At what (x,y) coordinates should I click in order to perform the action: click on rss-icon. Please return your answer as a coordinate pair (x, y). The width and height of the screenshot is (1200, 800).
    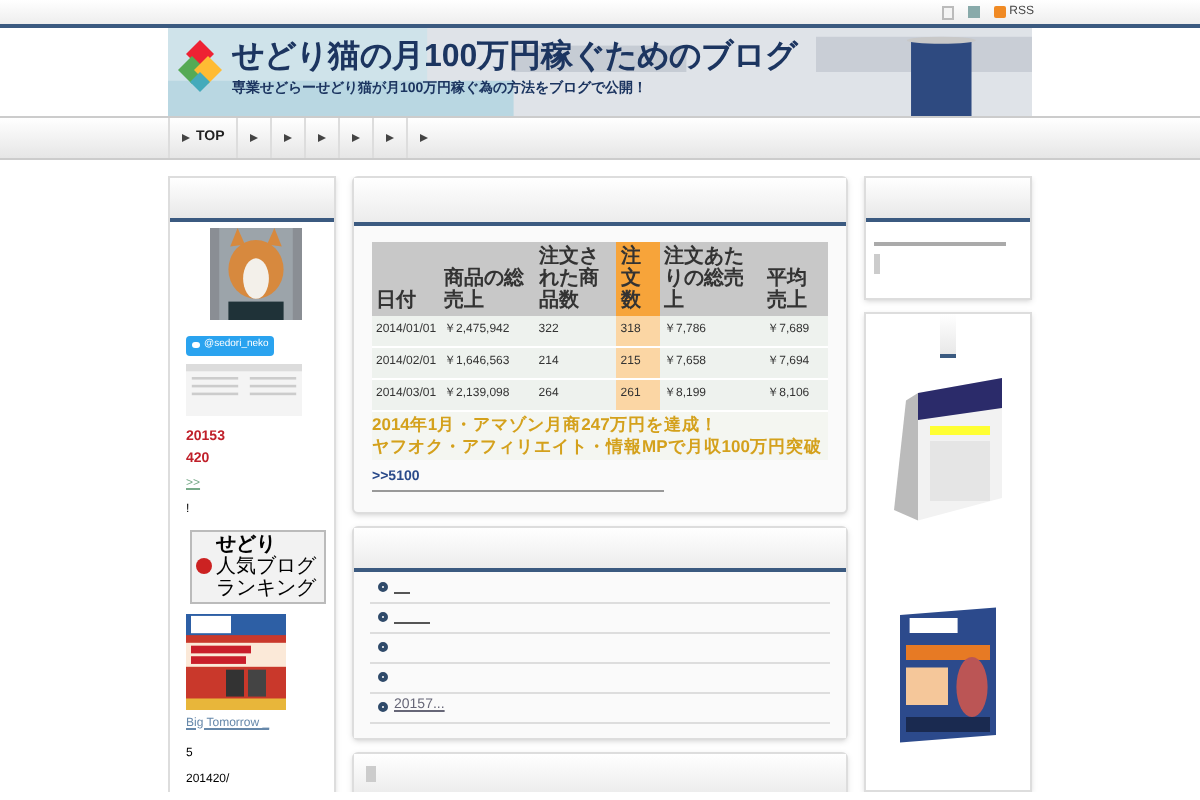
    Looking at the image, I should click on (999, 12).